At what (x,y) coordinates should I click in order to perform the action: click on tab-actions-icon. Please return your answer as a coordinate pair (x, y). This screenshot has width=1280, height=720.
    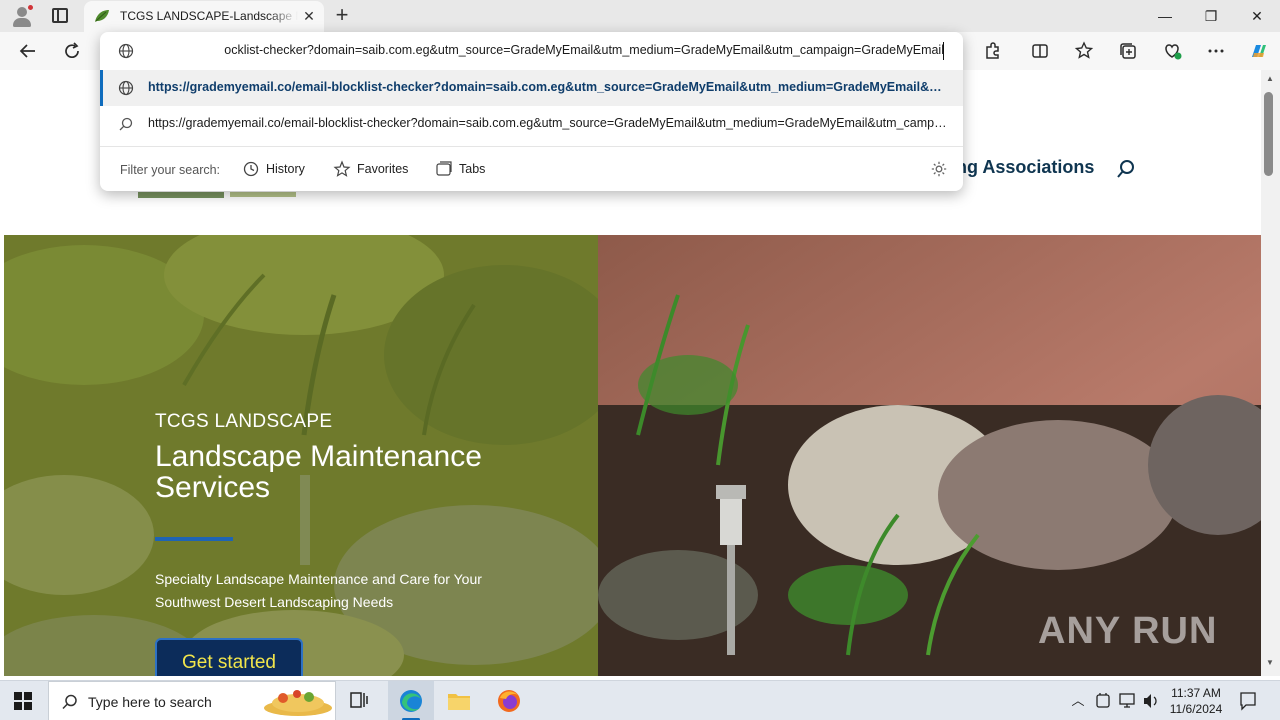
    Looking at the image, I should click on (60, 15).